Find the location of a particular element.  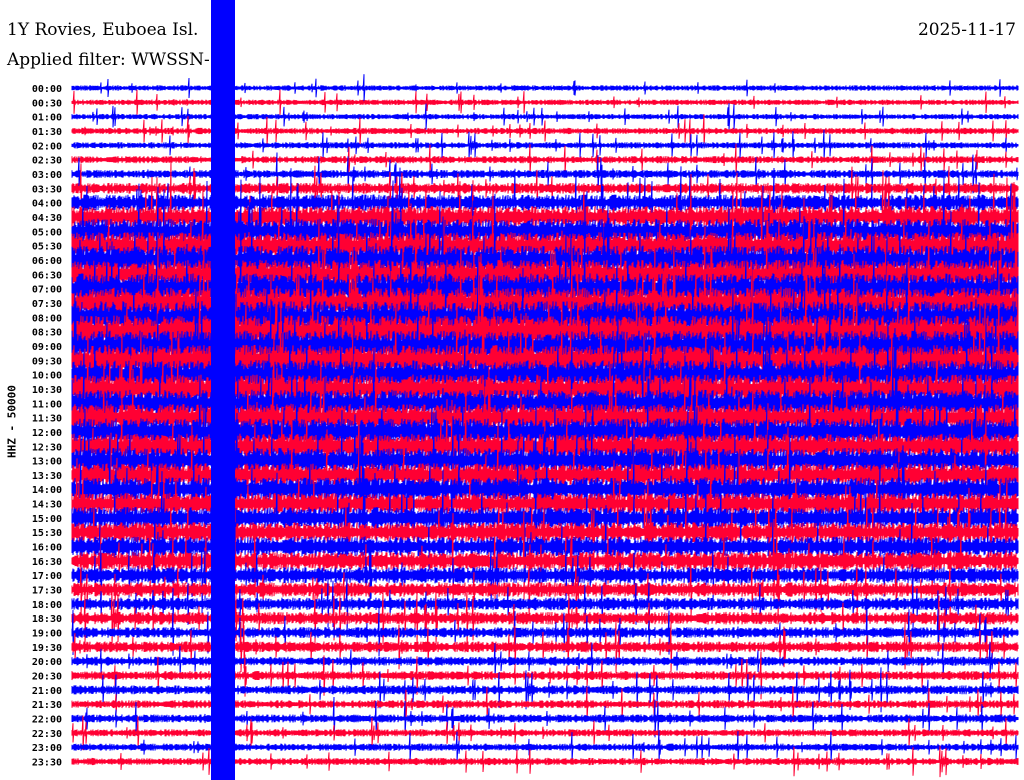

row-label: 05:30 is located at coordinates (47, 247).